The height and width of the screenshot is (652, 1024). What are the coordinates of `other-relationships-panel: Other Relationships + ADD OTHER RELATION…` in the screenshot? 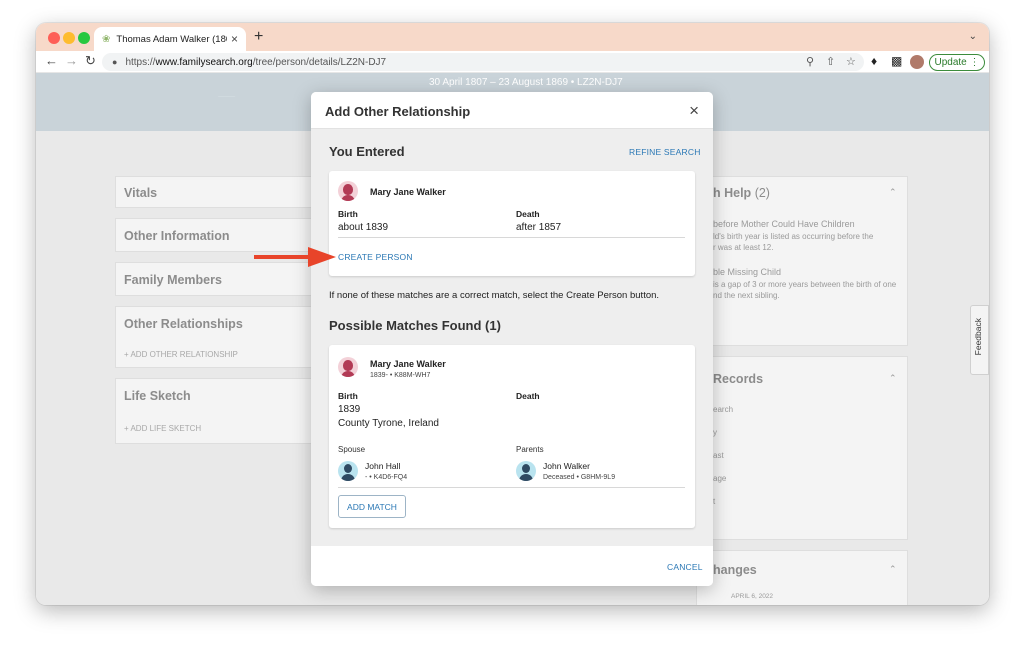 It's located at (215, 337).